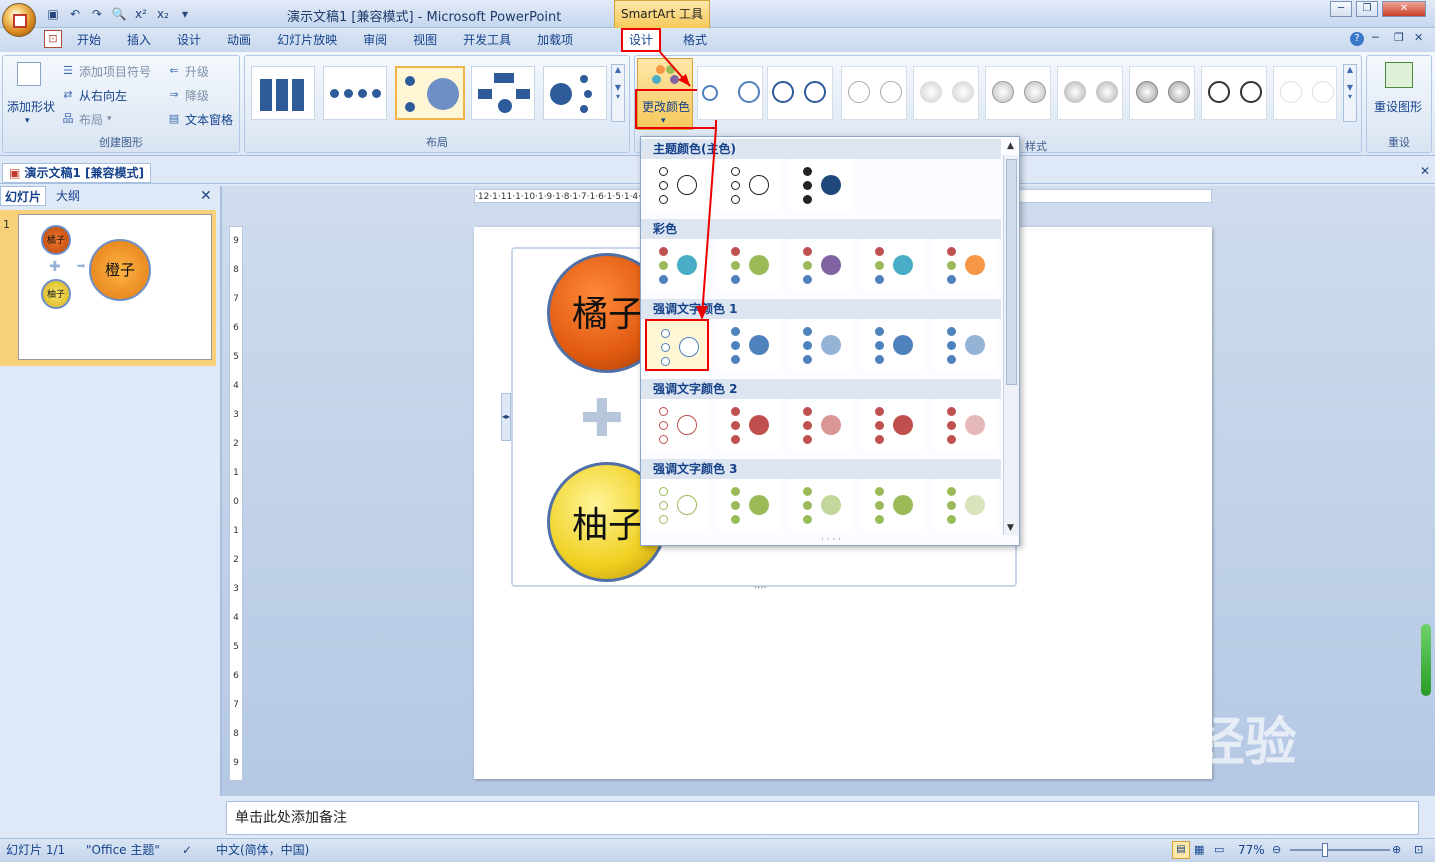 The width and height of the screenshot is (1435, 862). What do you see at coordinates (1181, 850) in the screenshot?
I see `normal-view-icon: ▤` at bounding box center [1181, 850].